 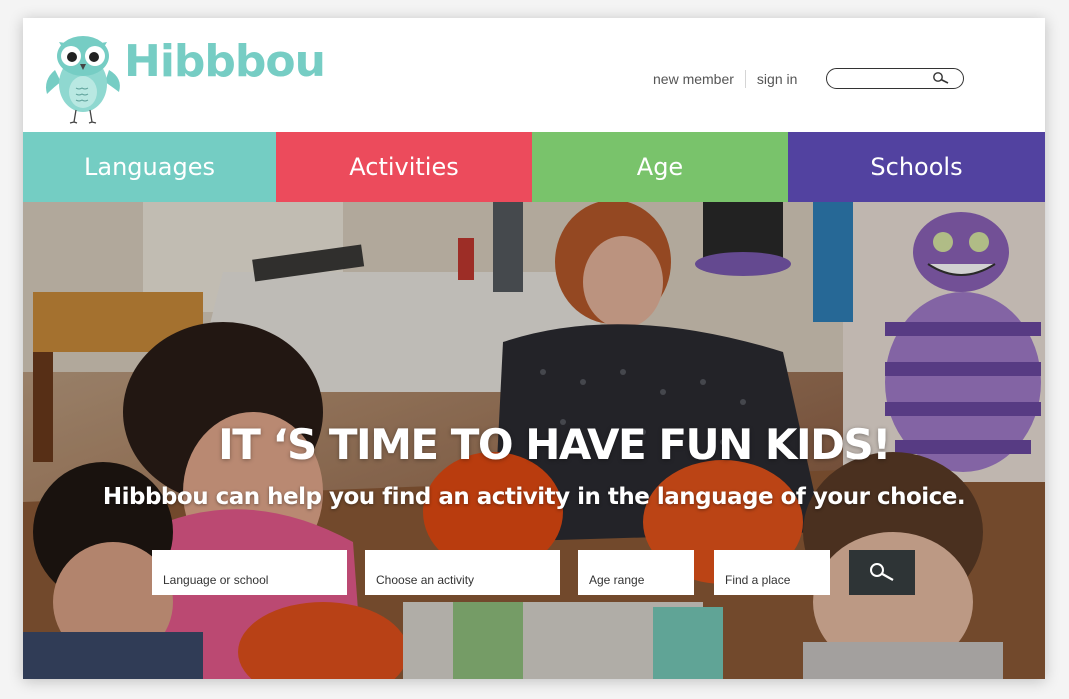 I want to click on field-label: Find a place, so click(x=758, y=580).